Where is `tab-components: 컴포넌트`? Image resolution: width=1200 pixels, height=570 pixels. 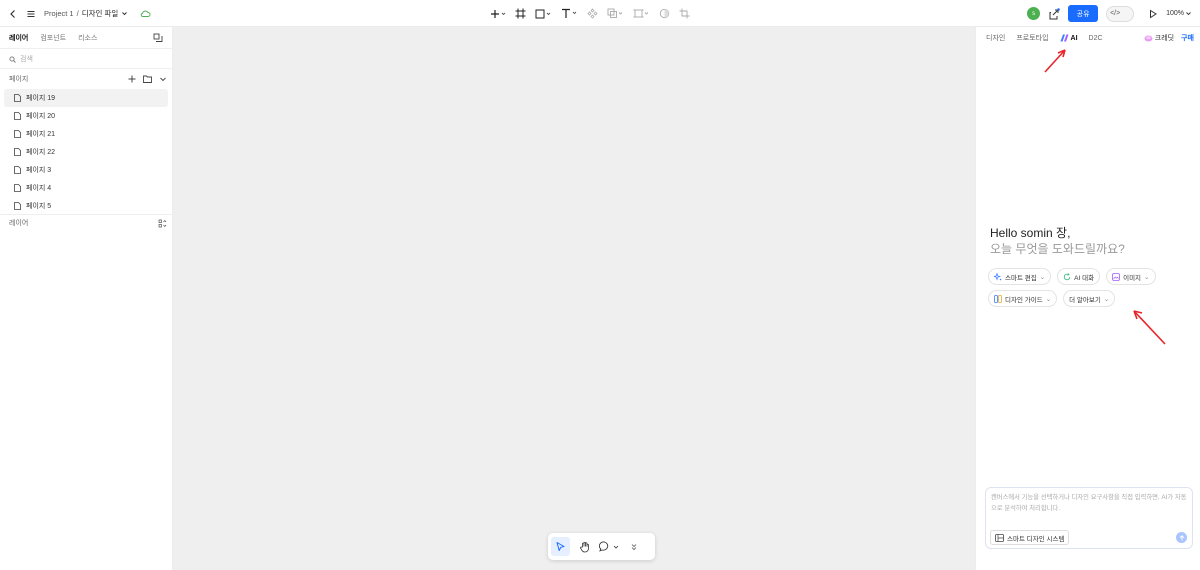
tab-components: 컴포넌트 is located at coordinates (53, 38).